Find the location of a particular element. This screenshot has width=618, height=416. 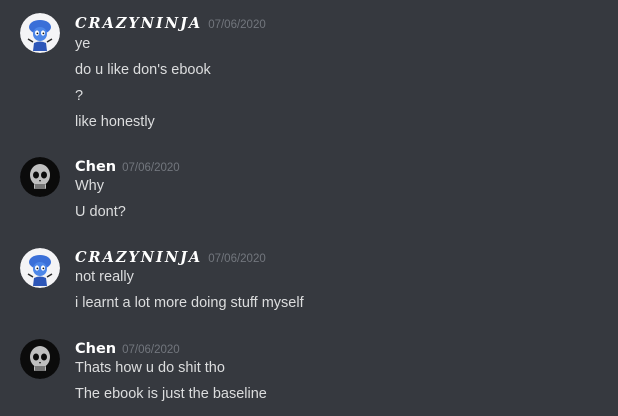

message-text: Thats how u do shit tho is located at coordinates (150, 368).